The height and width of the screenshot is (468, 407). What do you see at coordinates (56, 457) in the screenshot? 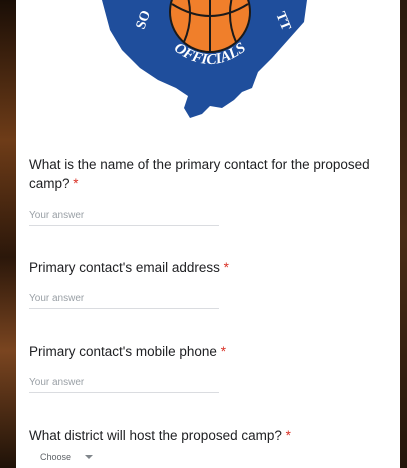
I see `select-value: Choose` at bounding box center [56, 457].